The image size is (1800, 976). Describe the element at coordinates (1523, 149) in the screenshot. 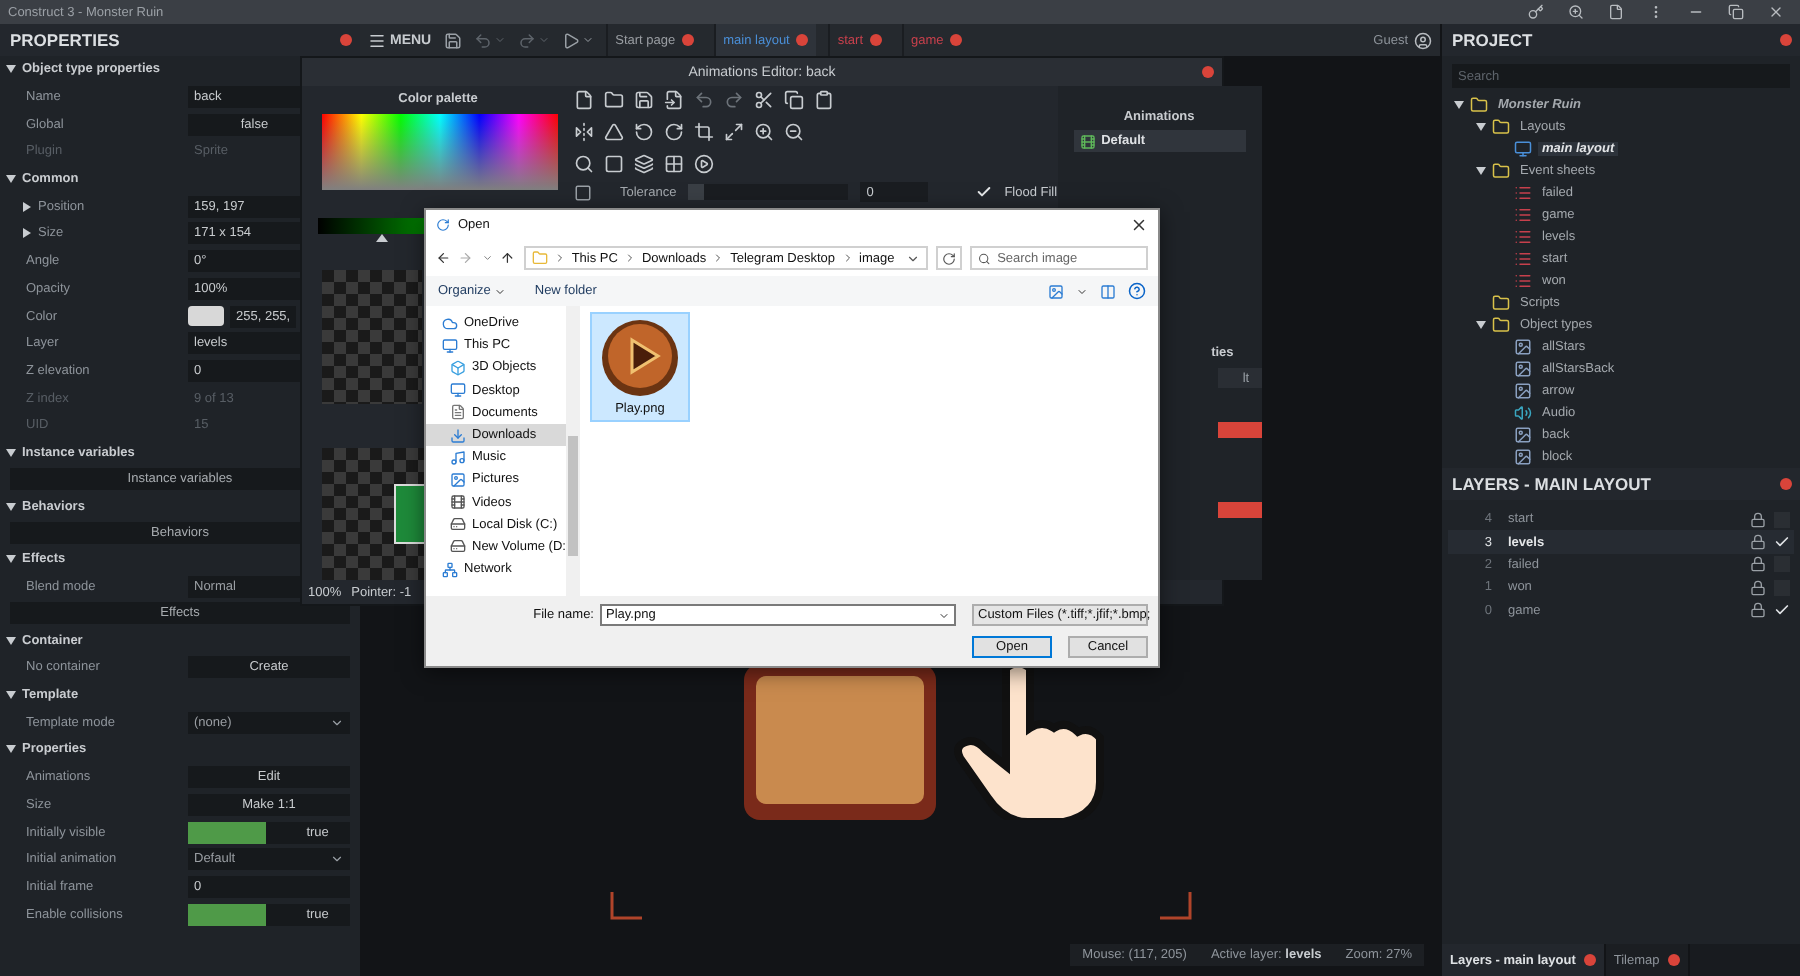

I see `layout-icon` at that location.